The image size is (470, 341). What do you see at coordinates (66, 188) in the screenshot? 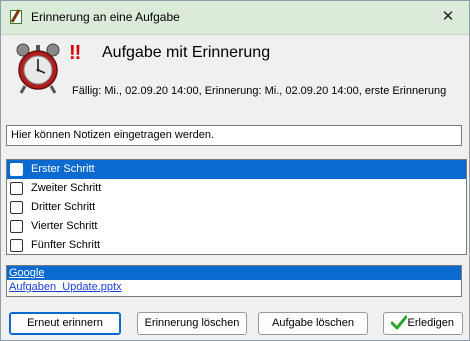
I see `step-label: Zweiter Schritt` at bounding box center [66, 188].